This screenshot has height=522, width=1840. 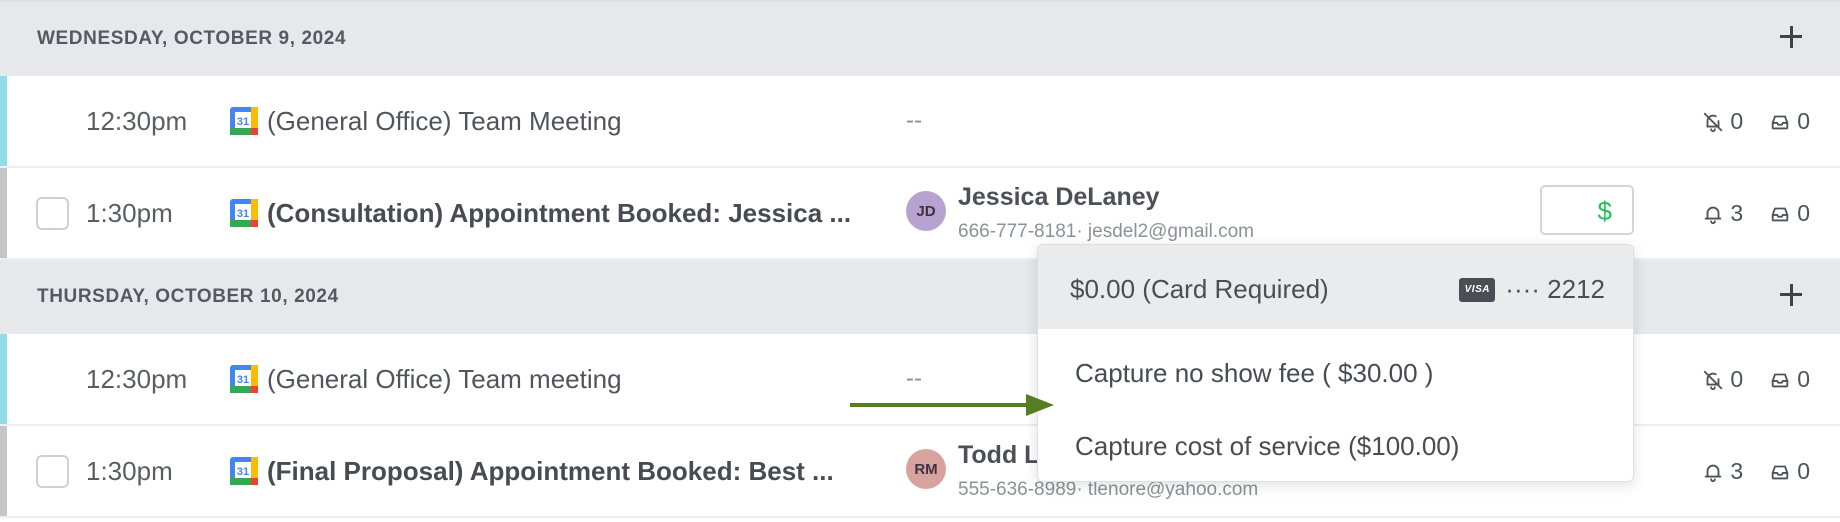 What do you see at coordinates (1199, 289) in the screenshot?
I see `payment-amount: $0.00 (Card Required)` at bounding box center [1199, 289].